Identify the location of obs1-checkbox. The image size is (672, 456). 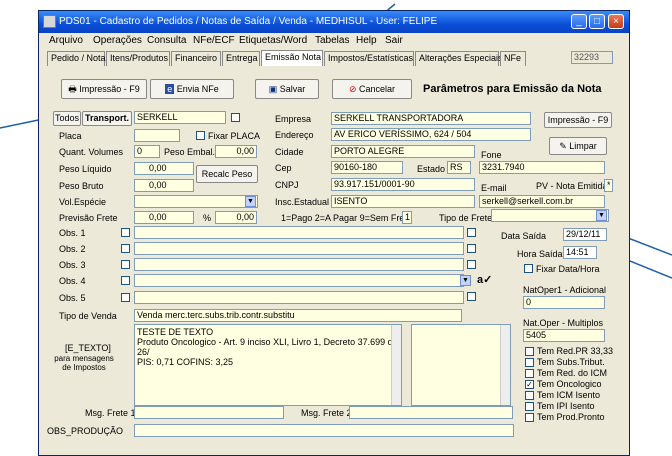
(125, 232).